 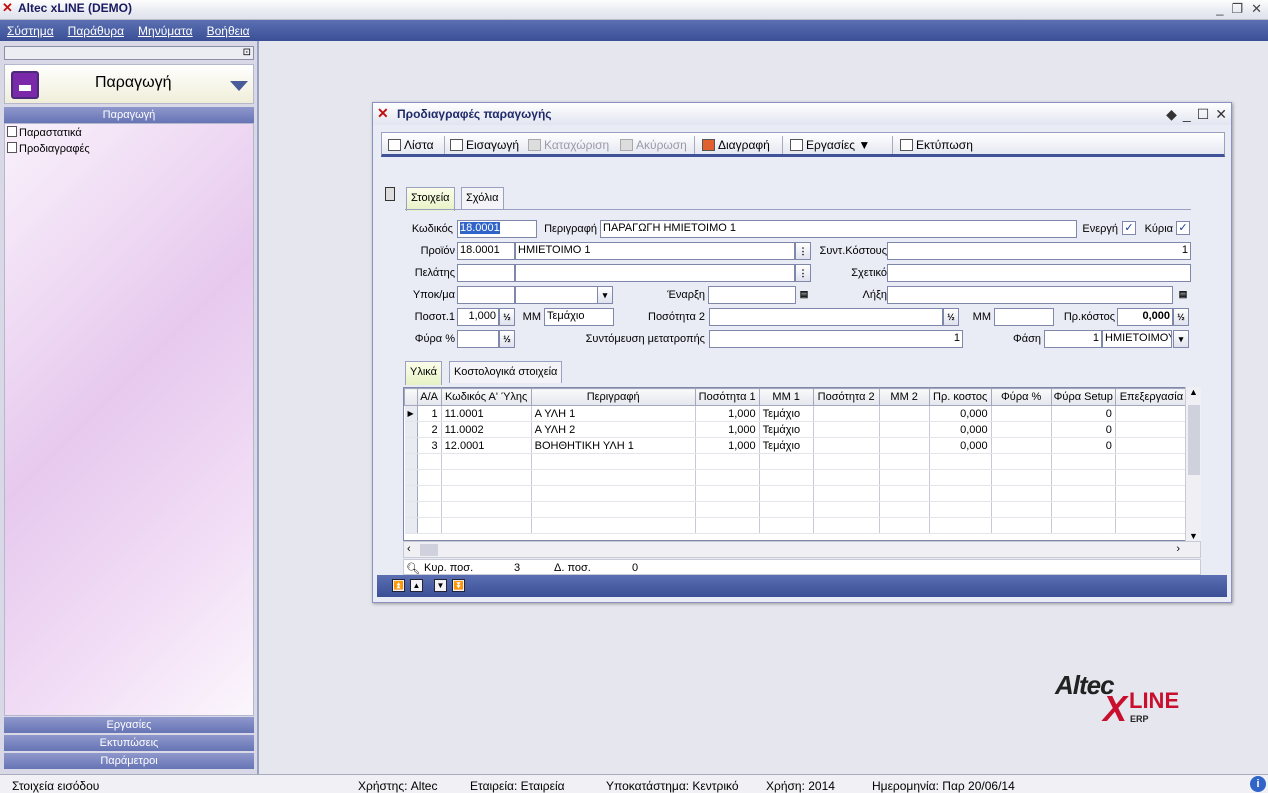 I want to click on restore-icon: ❐, so click(x=1237, y=8).